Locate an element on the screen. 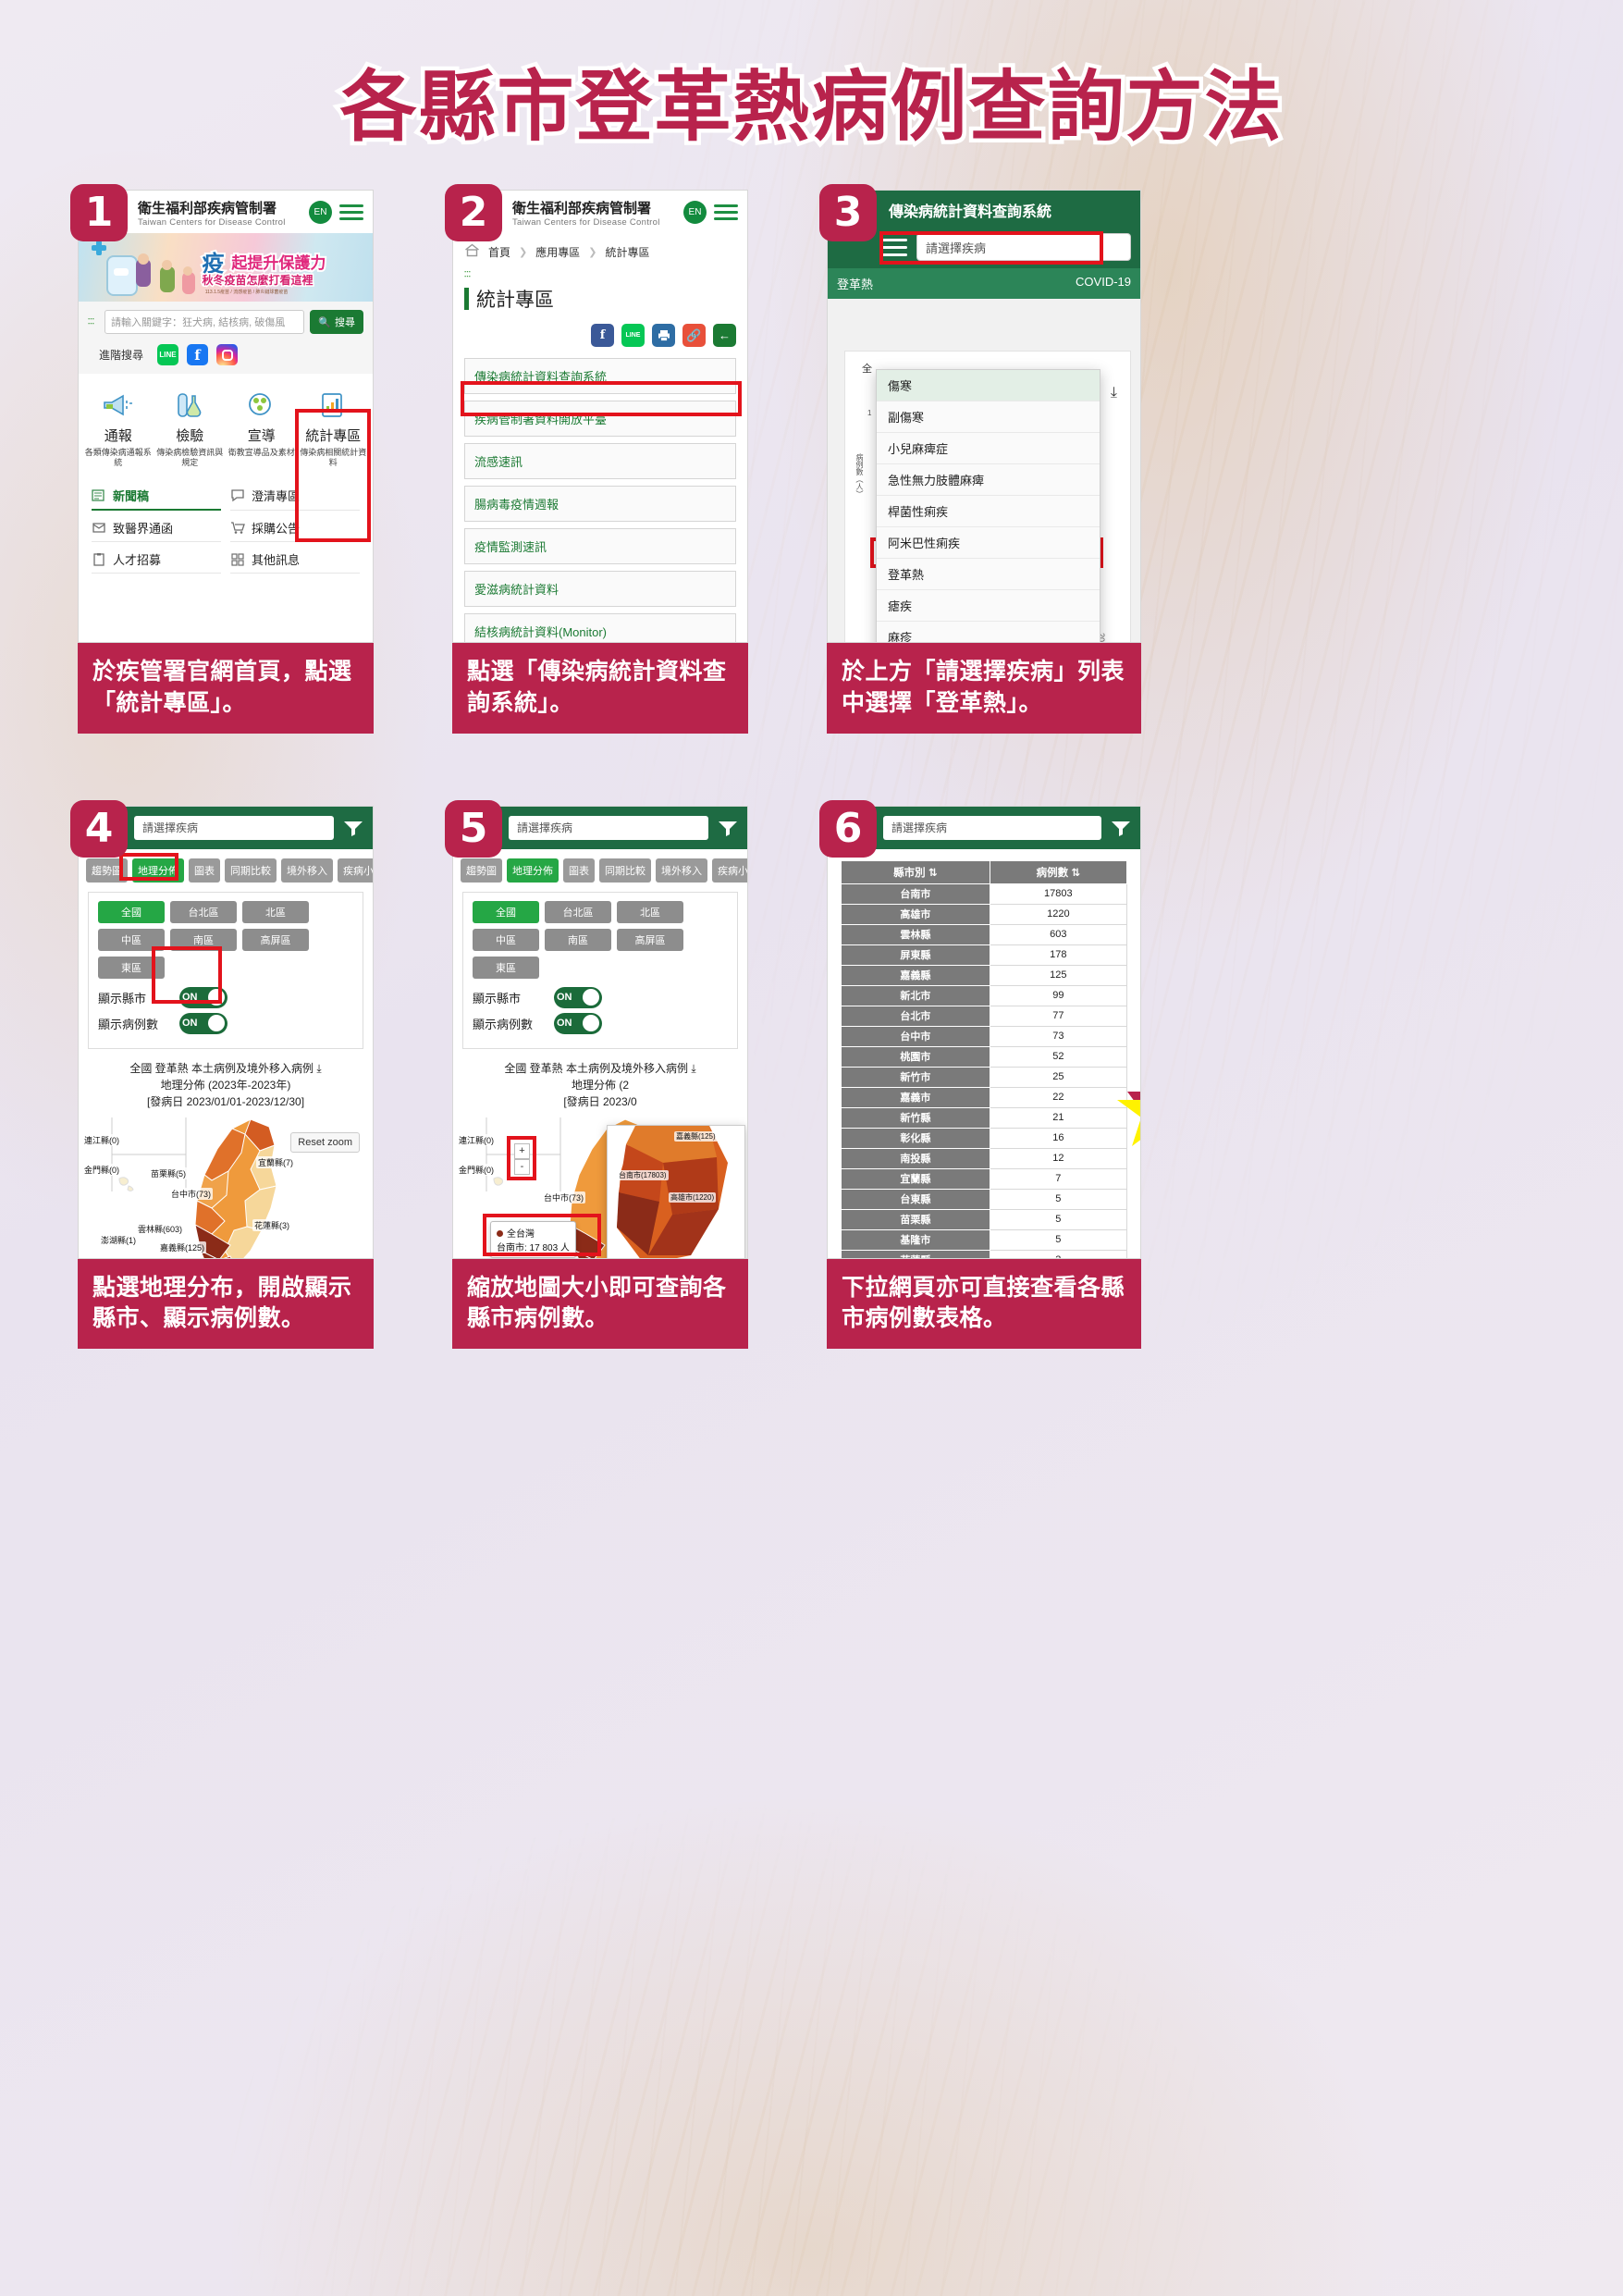 Image resolution: width=1623 pixels, height=2296 pixels. dropdown-option: 副傷寒 is located at coordinates (988, 417).